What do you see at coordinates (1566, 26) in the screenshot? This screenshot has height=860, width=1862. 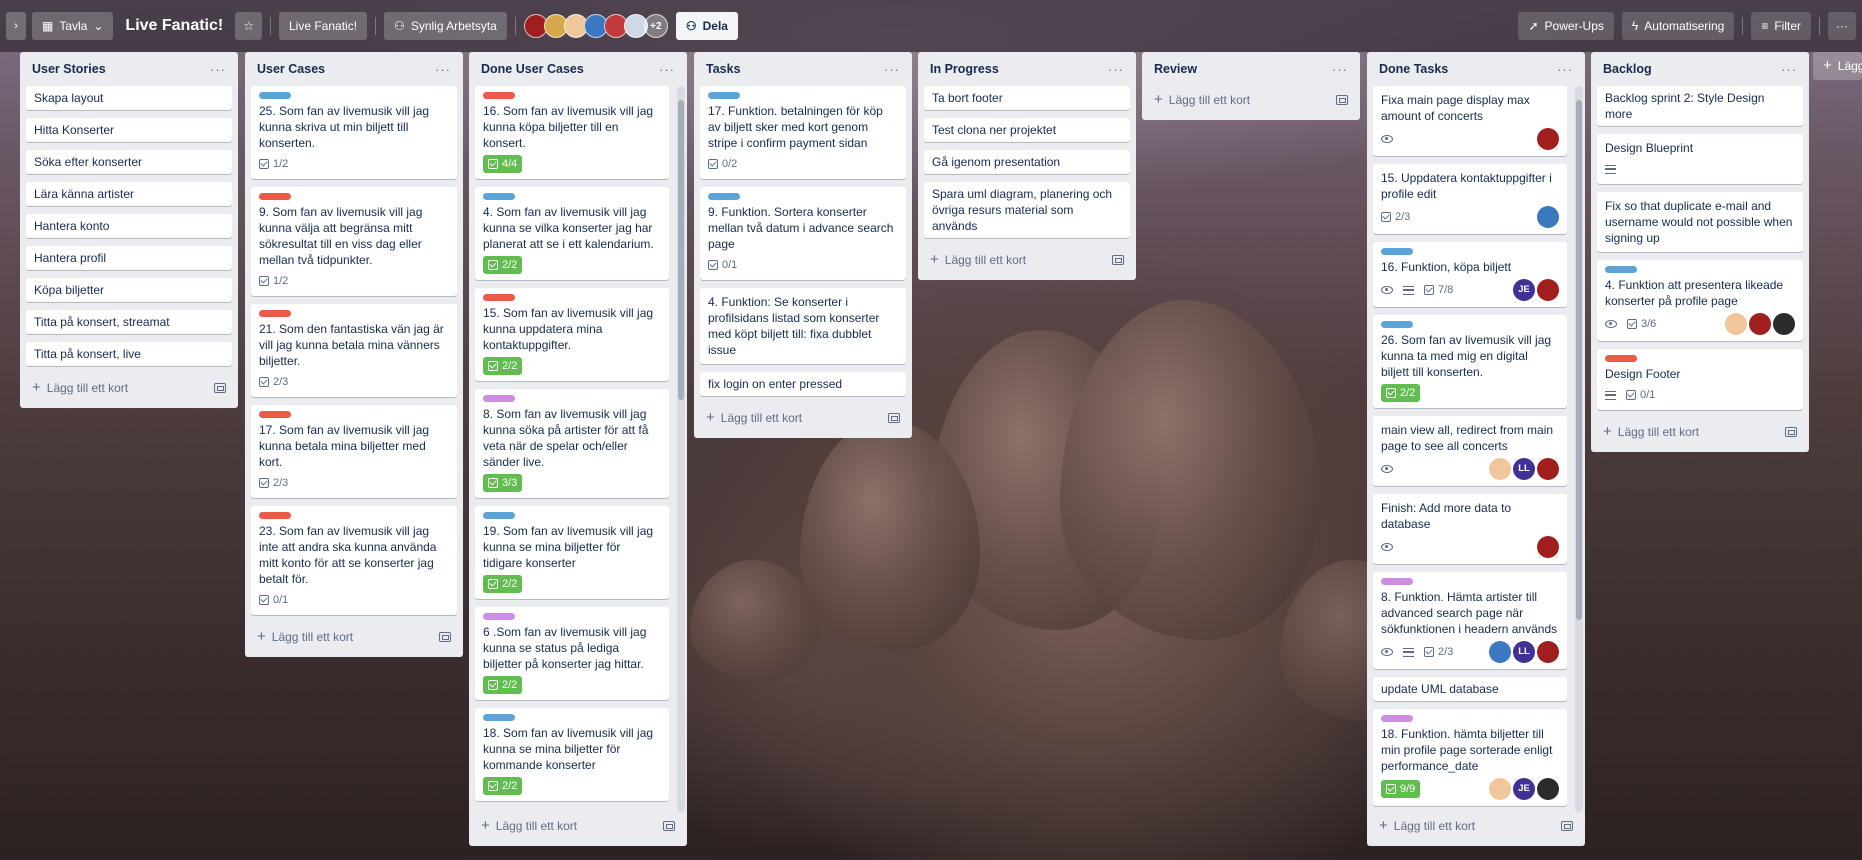 I see `powerups-button: ➚ Power-Ups` at bounding box center [1566, 26].